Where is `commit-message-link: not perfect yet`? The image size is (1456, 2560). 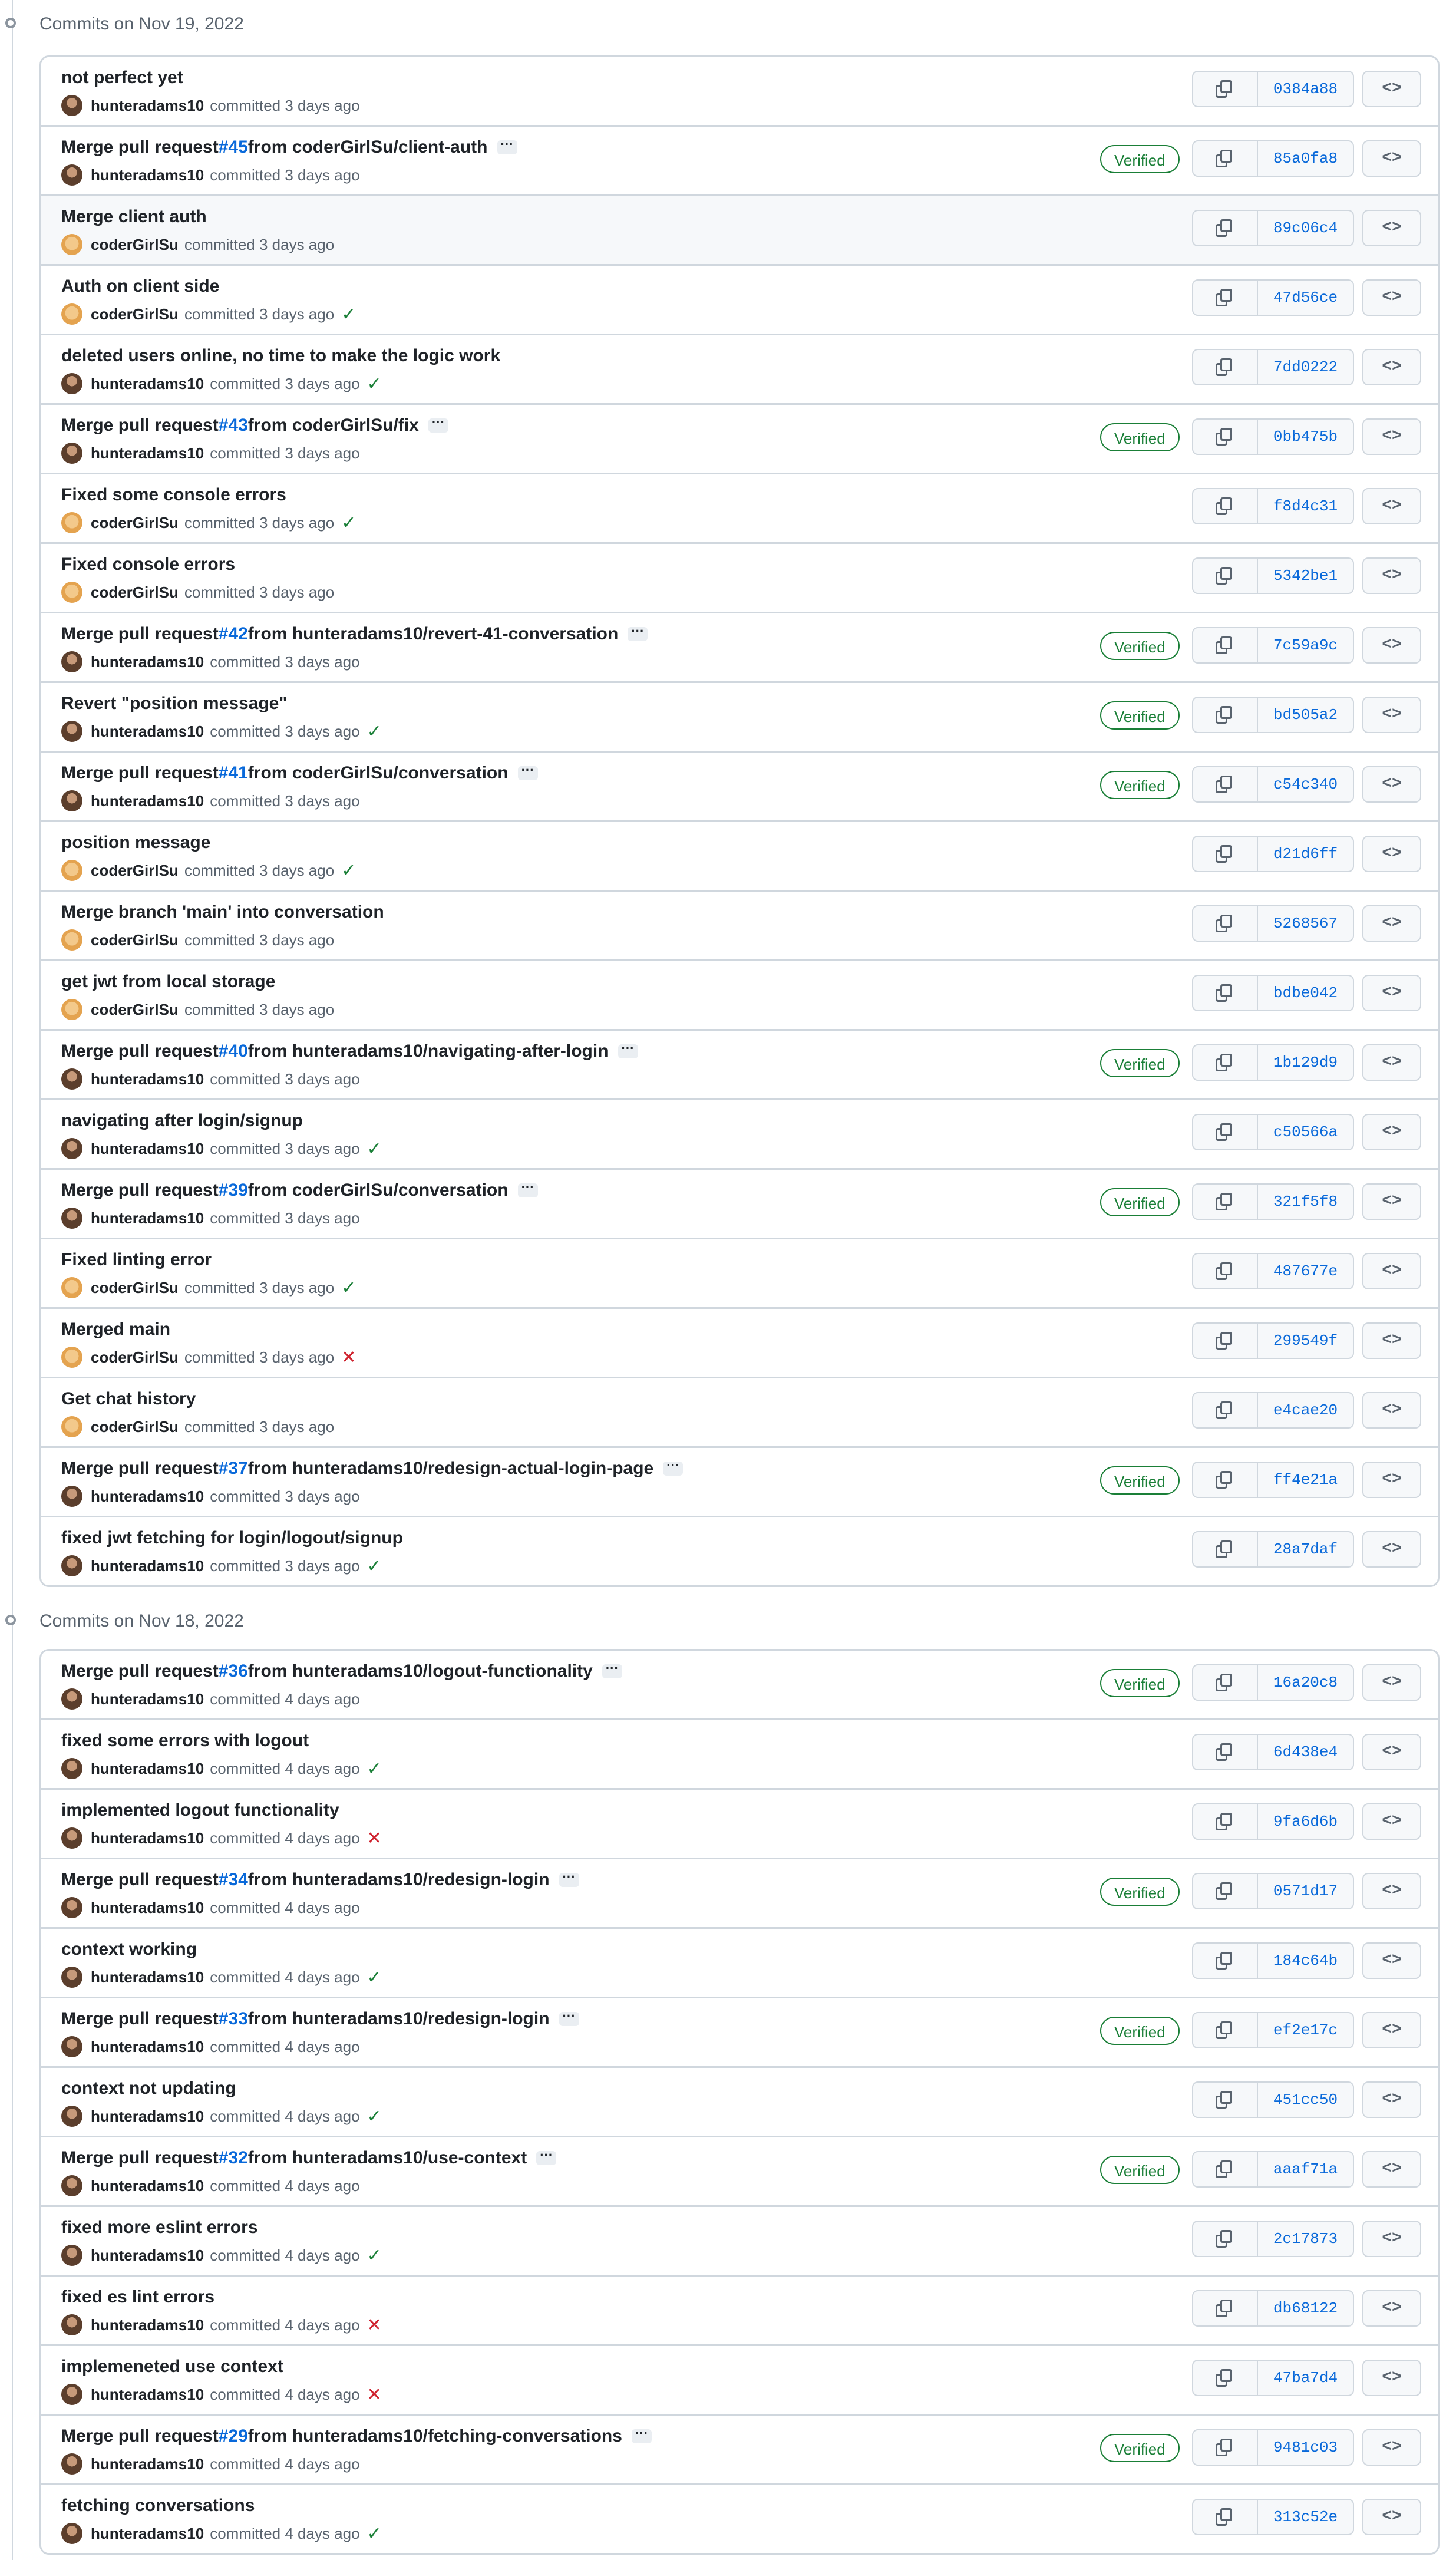
commit-message-link: not perfect yet is located at coordinates (122, 78).